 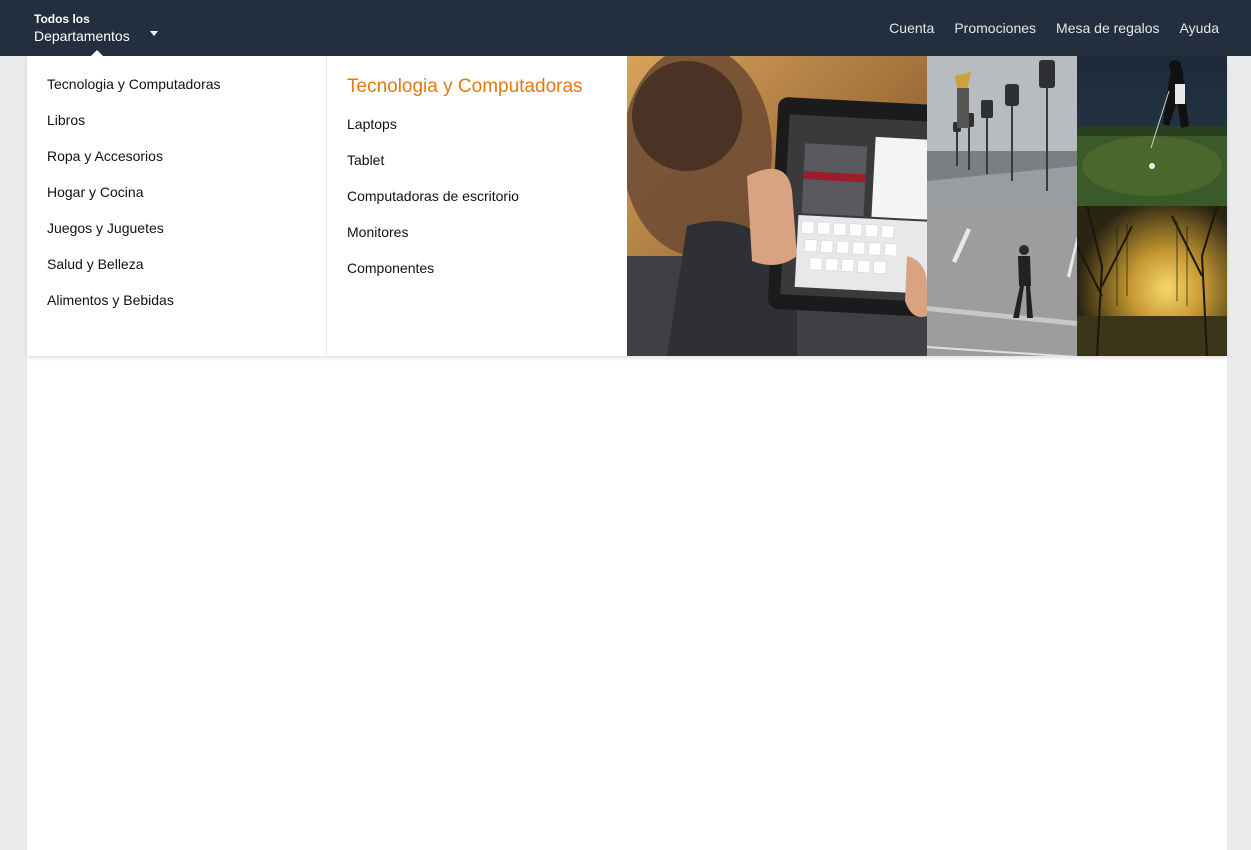 I want to click on category-item-alimentos: Alimentos y Bebidas, so click(x=176, y=309).